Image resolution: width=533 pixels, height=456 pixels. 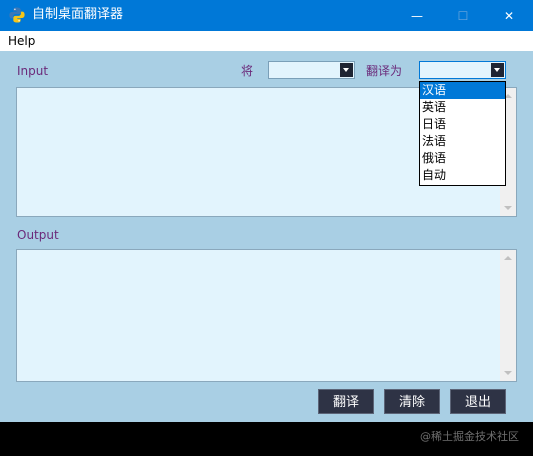 I want to click on dropdown-option-japanese: 日语, so click(x=462, y=124).